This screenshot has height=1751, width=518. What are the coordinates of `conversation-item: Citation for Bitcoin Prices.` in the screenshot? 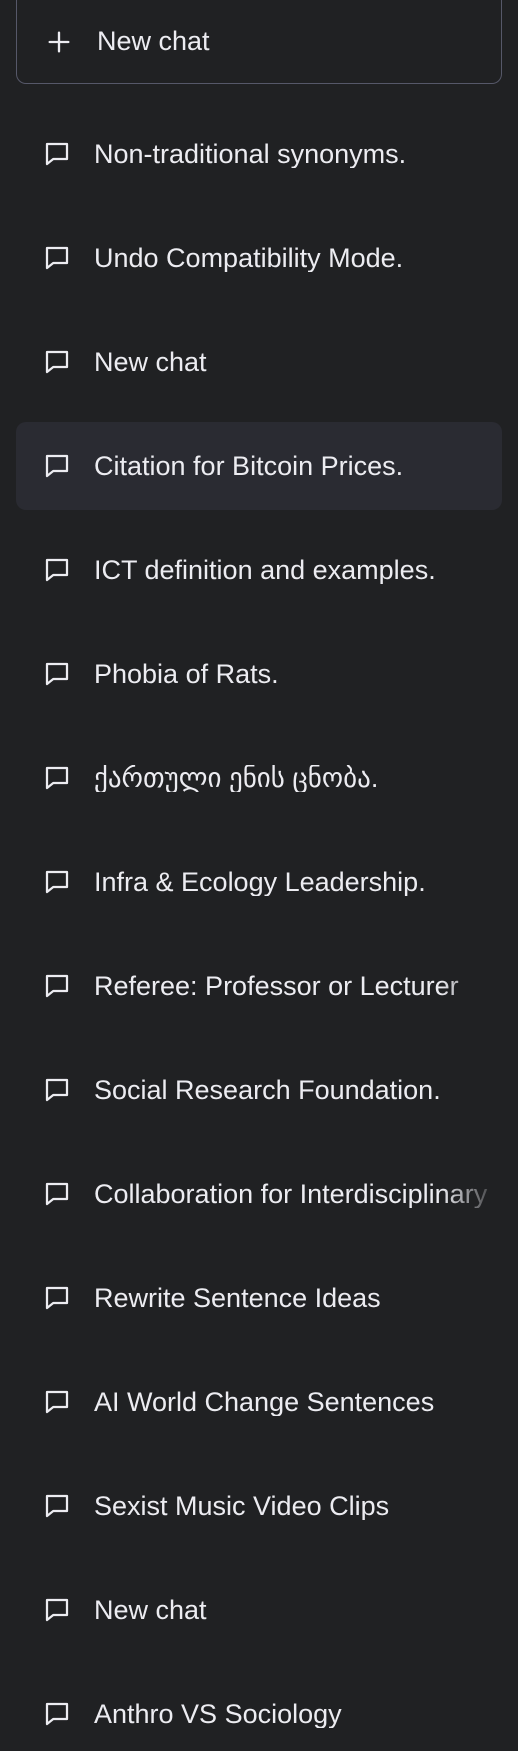 It's located at (259, 466).